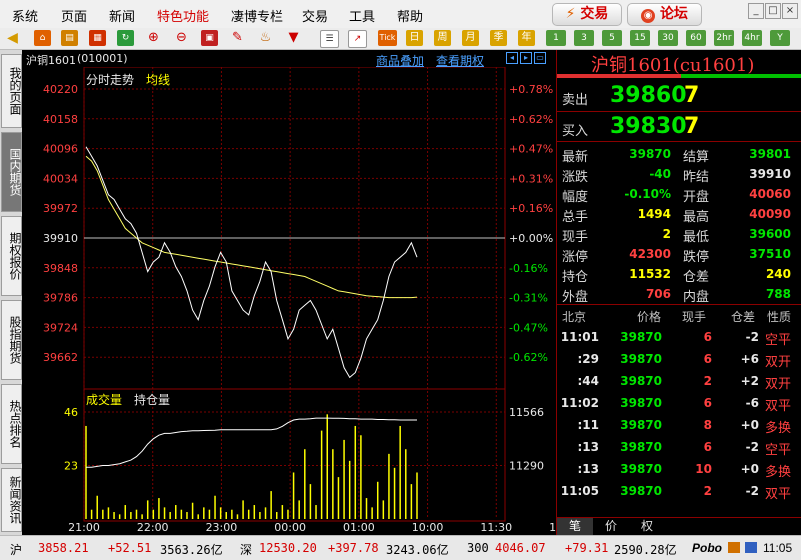 The width and height of the screenshot is (801, 560). What do you see at coordinates (209, 38) in the screenshot?
I see `window-icon: ▣` at bounding box center [209, 38].